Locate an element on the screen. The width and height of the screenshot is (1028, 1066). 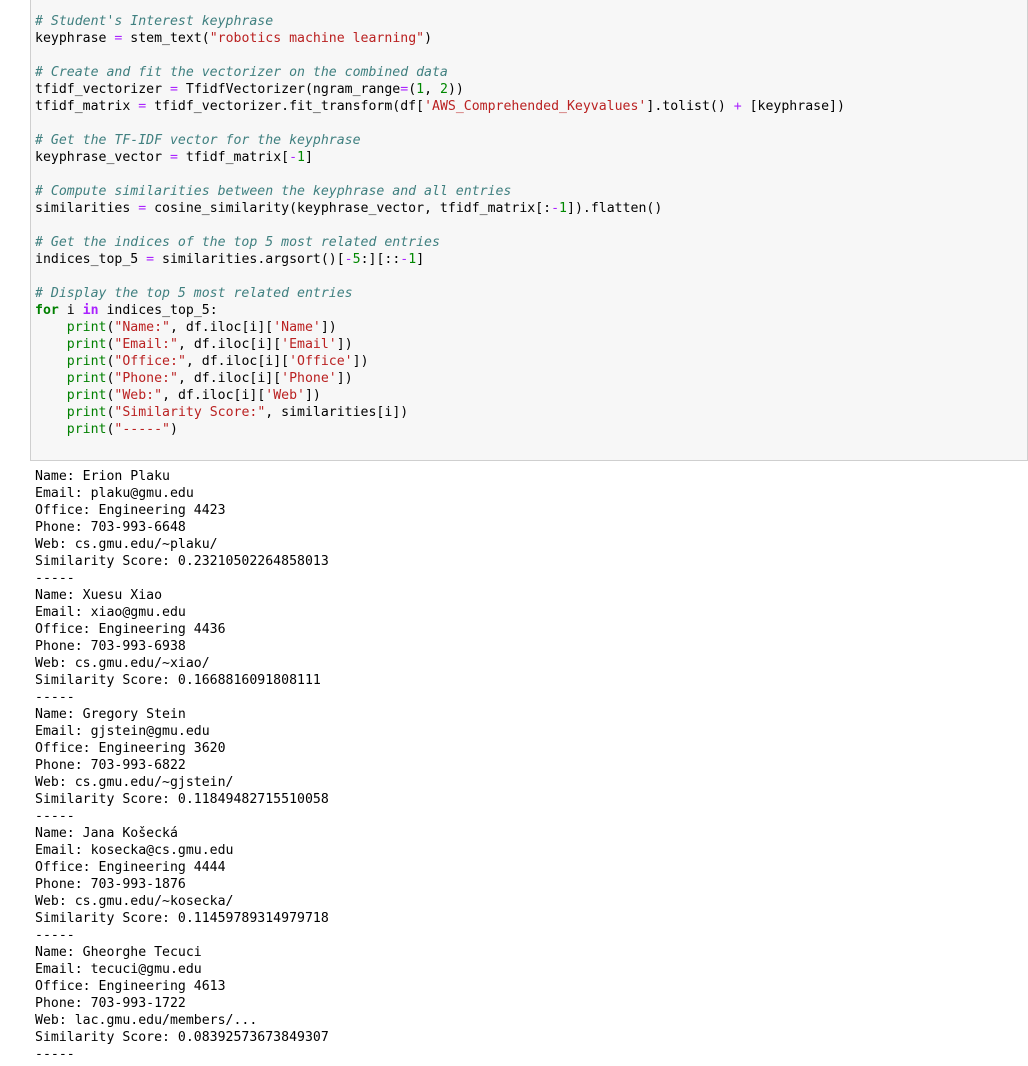
output-line: Office: Engineering 4444 is located at coordinates (130, 867).